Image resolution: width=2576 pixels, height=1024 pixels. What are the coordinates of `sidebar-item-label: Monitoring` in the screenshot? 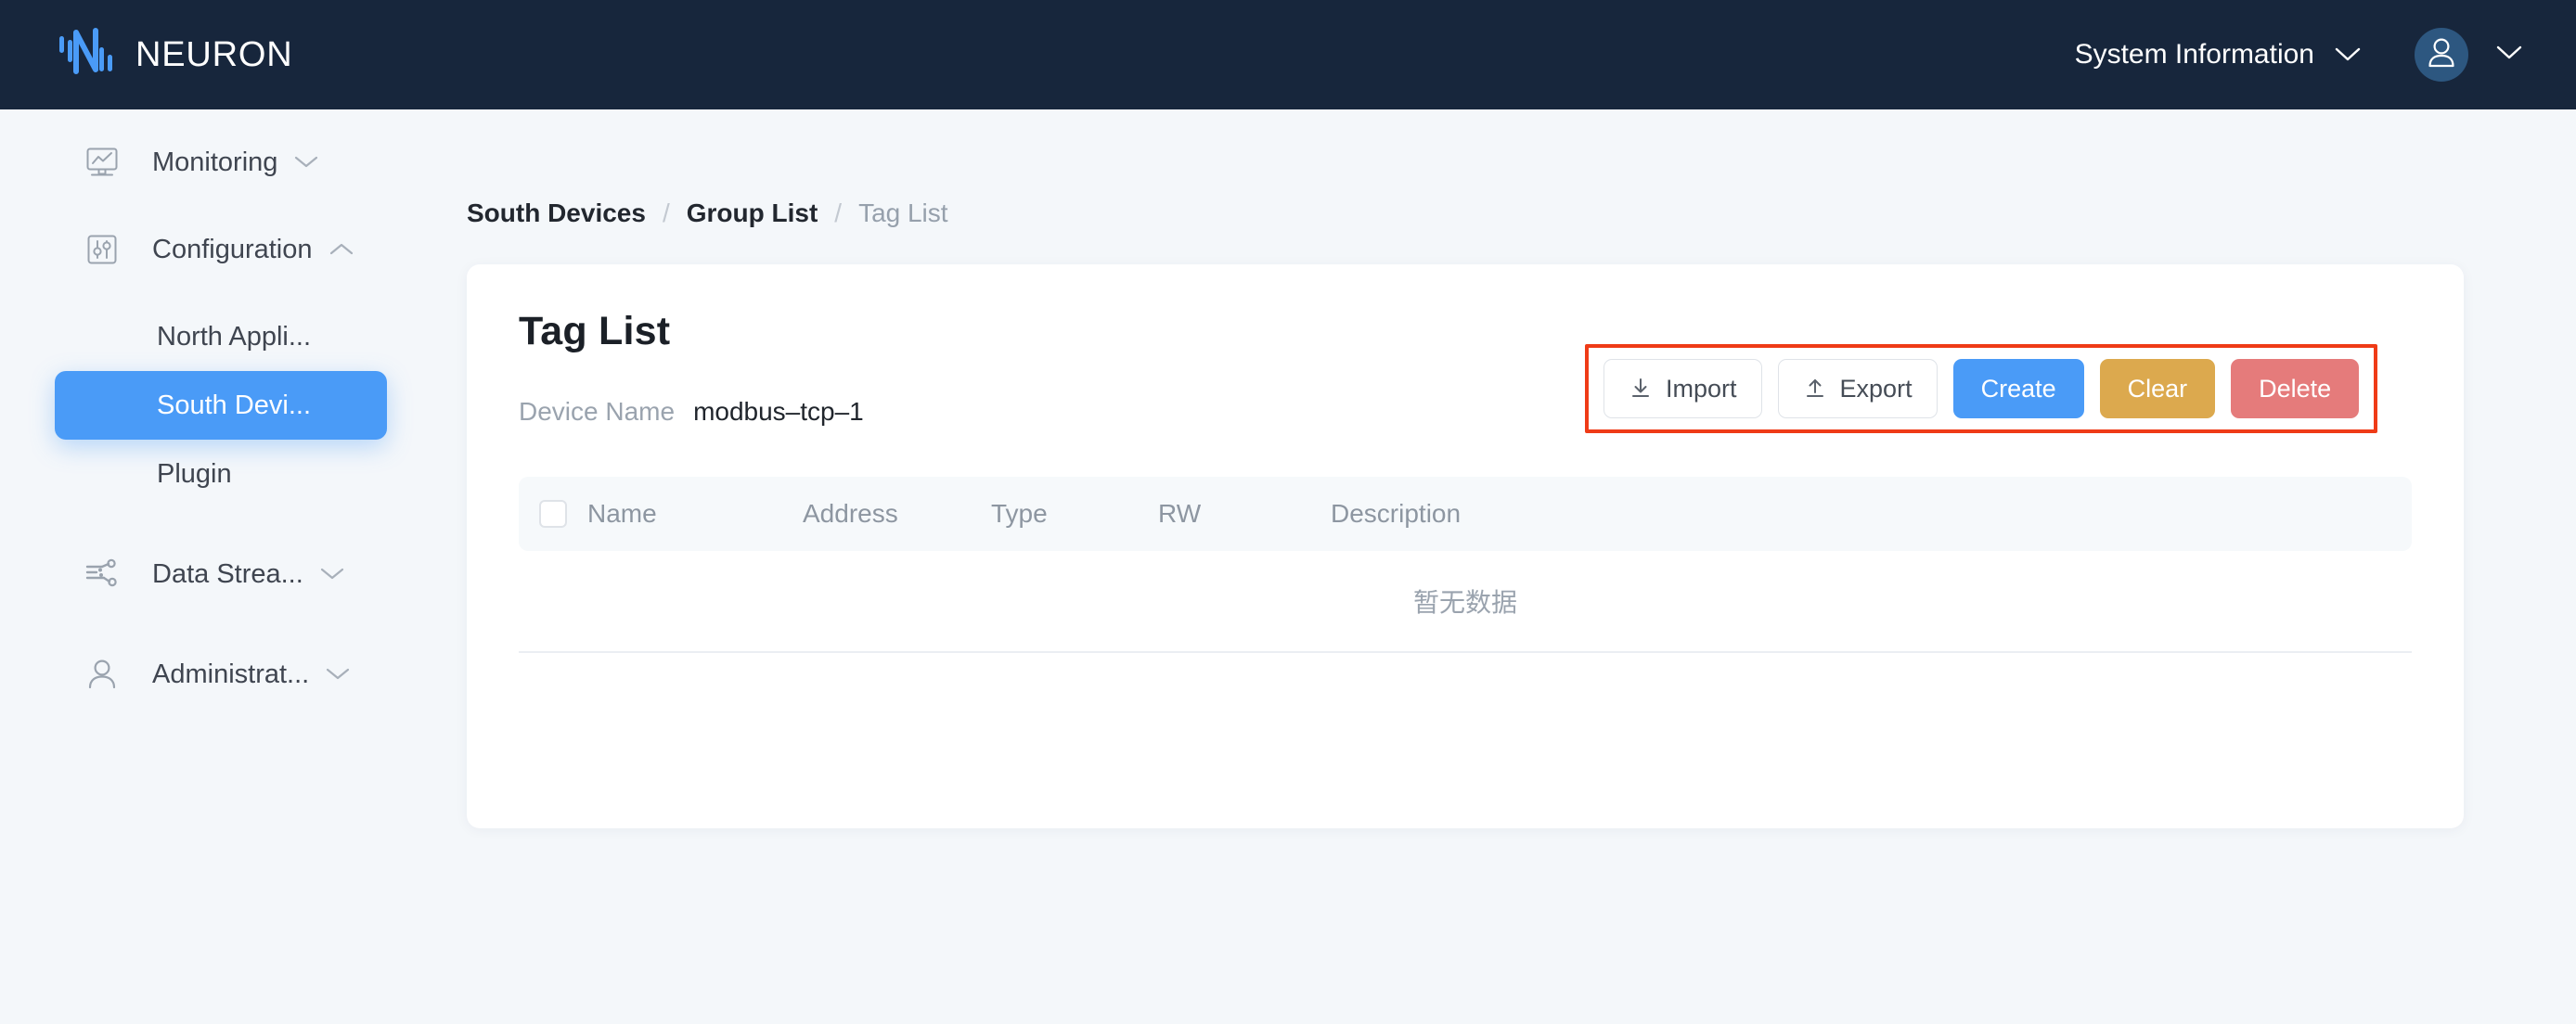 It's located at (215, 162).